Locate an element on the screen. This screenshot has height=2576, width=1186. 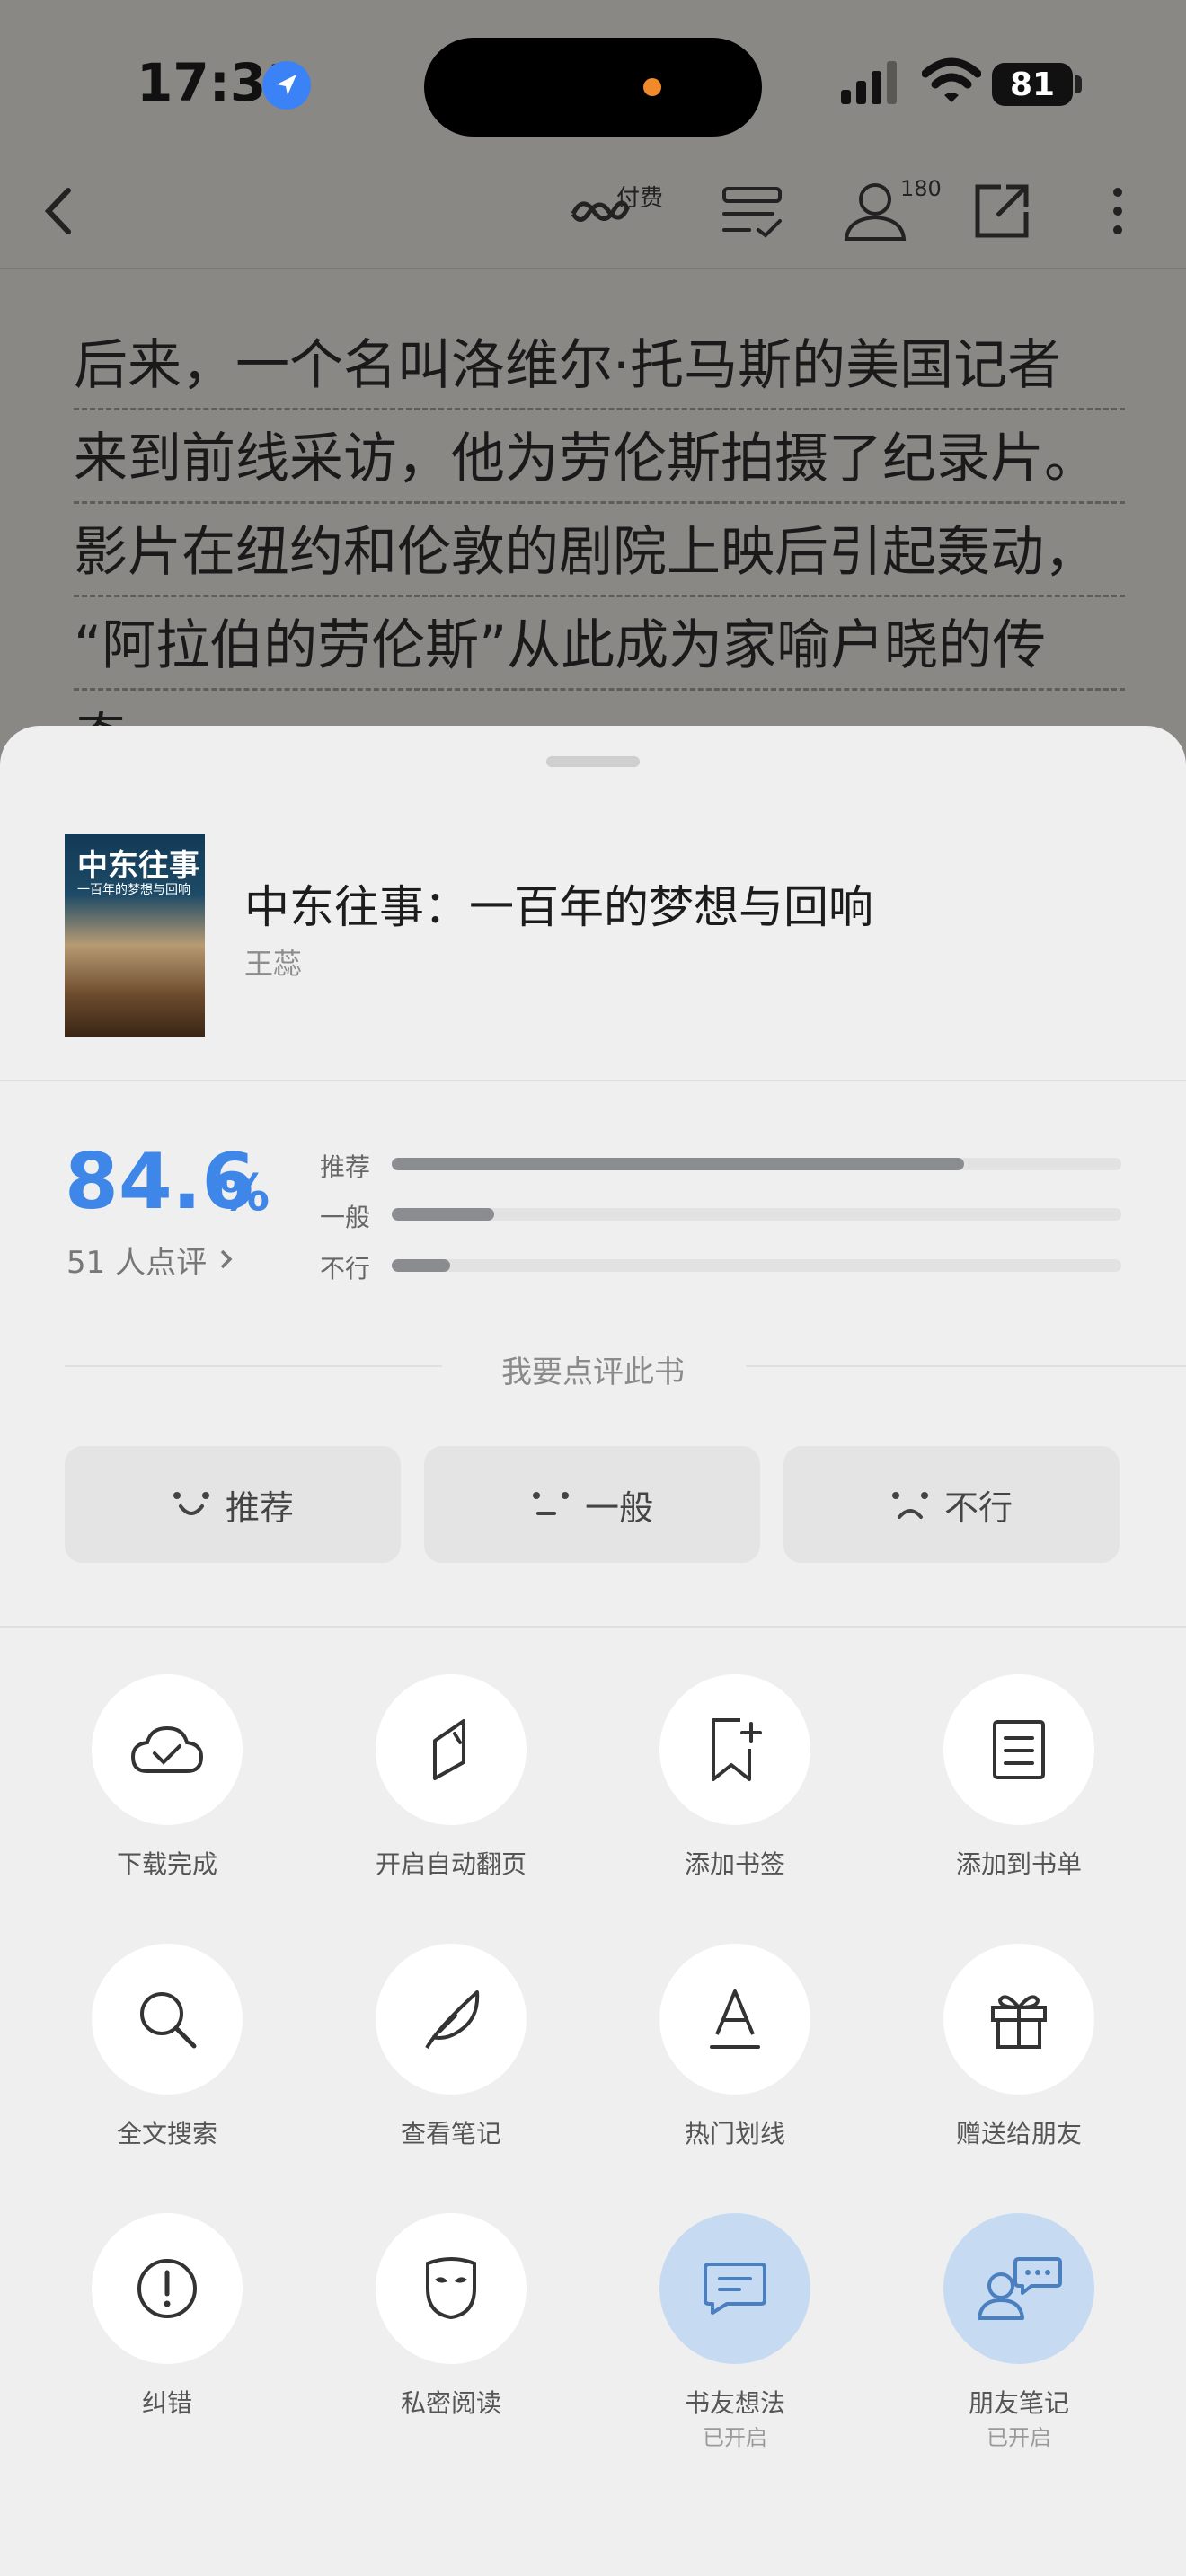
rate-bad-button: 不行 is located at coordinates (951, 1504).